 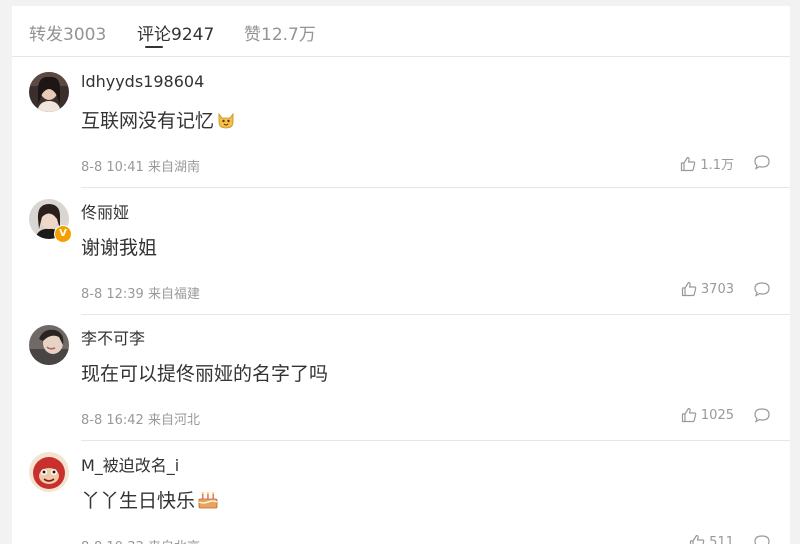 I want to click on tab-likes: 赞12.7万, so click(x=280, y=32).